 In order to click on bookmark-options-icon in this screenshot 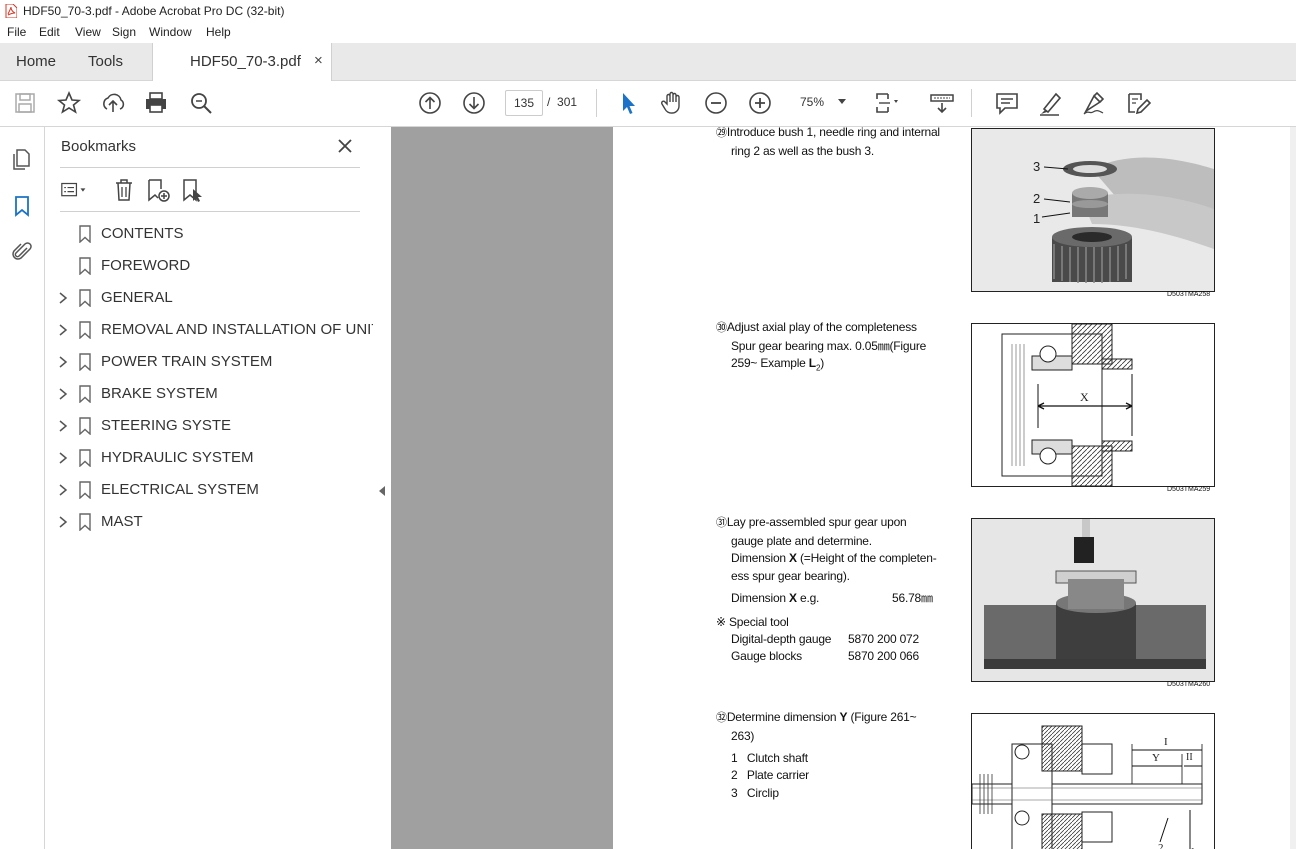, I will do `click(74, 190)`.